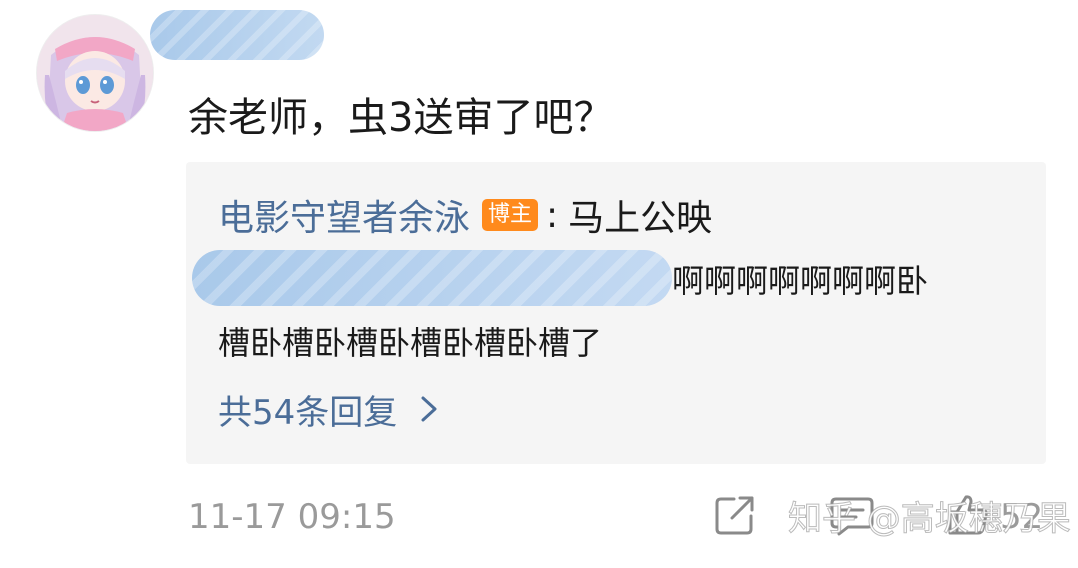 This screenshot has height=568, width=1078. I want to click on comment-icon, so click(852, 515).